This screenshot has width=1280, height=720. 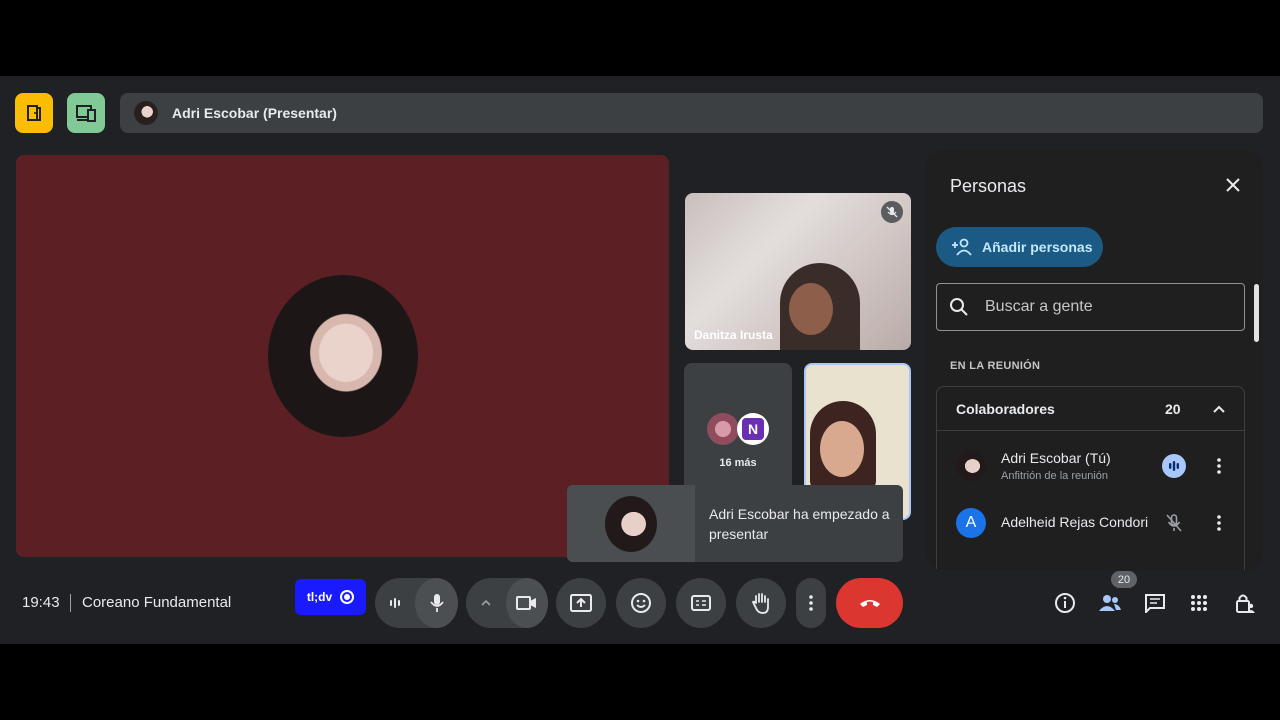 What do you see at coordinates (1056, 458) in the screenshot?
I see `member-name: Adri Escobar (Tú)` at bounding box center [1056, 458].